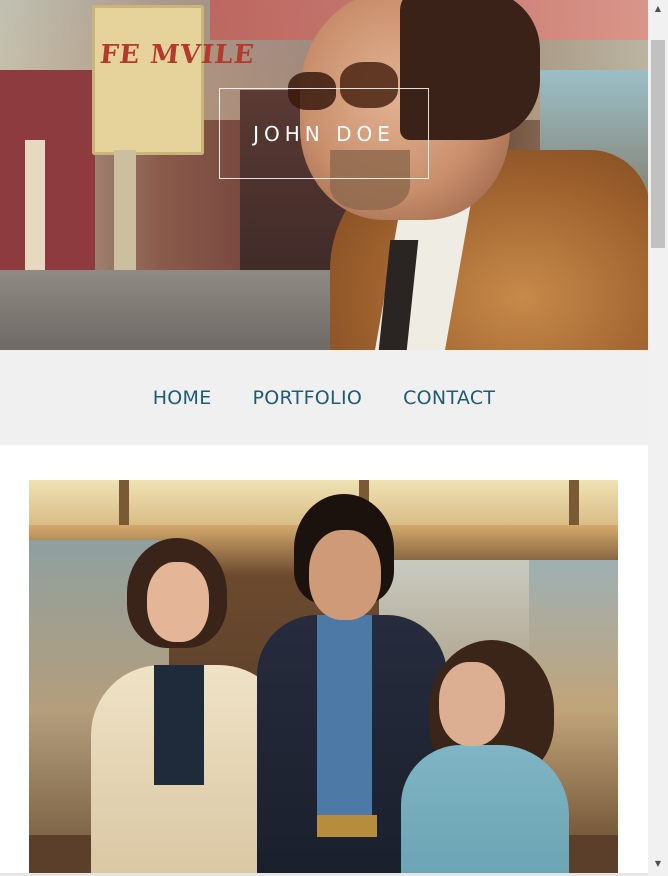 The image size is (668, 876). What do you see at coordinates (472, 704) in the screenshot?
I see `photo-woman-right-face` at bounding box center [472, 704].